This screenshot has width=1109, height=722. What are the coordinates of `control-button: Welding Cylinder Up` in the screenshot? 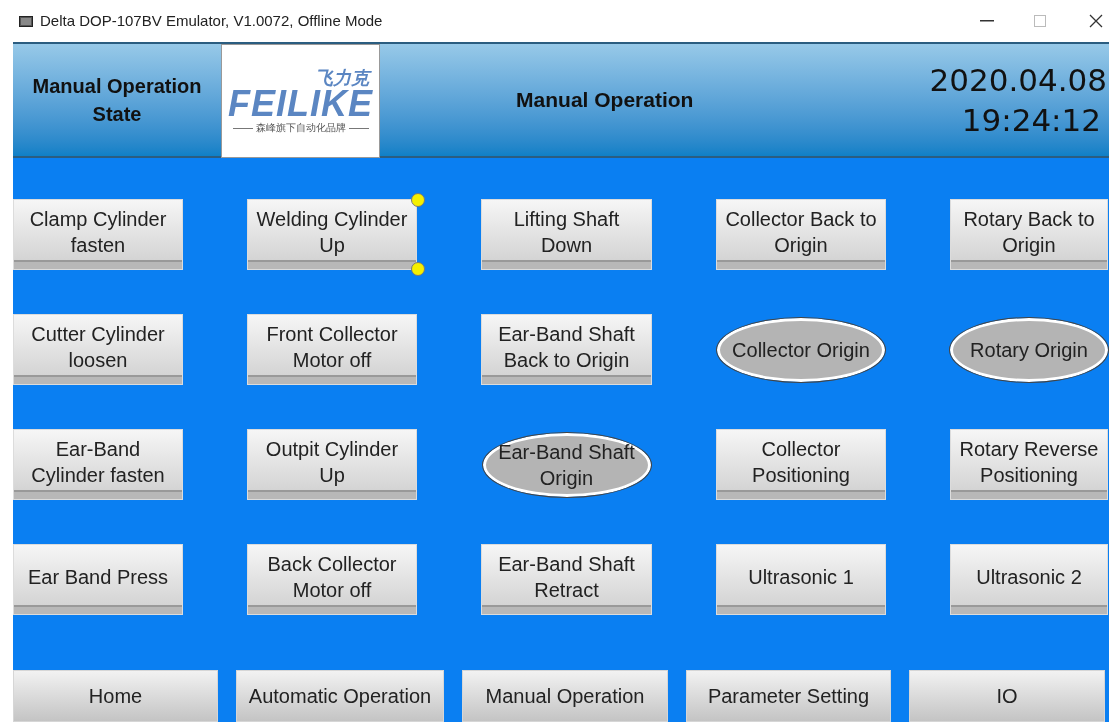 It's located at (332, 234).